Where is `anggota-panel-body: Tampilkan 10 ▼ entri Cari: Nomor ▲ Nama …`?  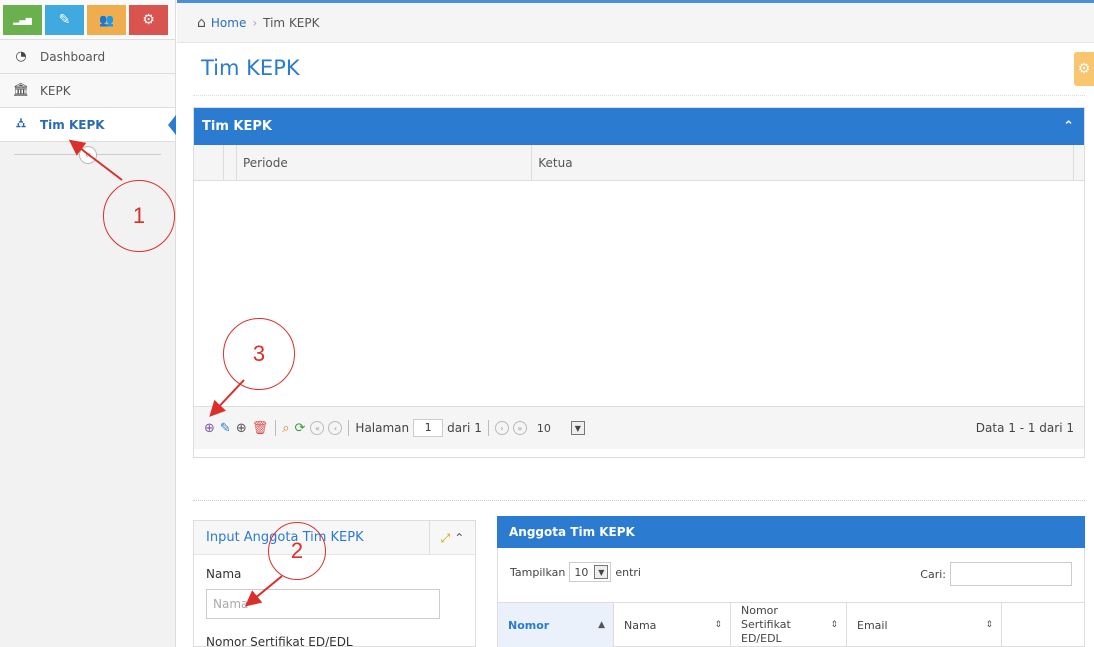
anggota-panel-body: Tampilkan 10 ▼ entri Cari: Nomor ▲ Nama … is located at coordinates (791, 597).